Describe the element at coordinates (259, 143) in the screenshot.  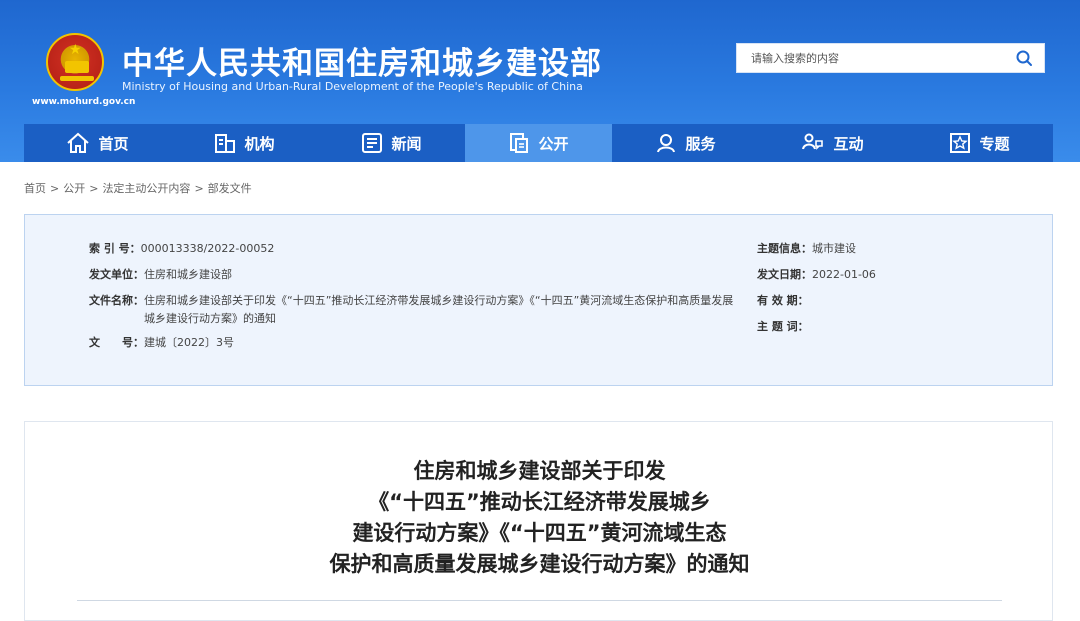
I see `nav-label: 机构` at that location.